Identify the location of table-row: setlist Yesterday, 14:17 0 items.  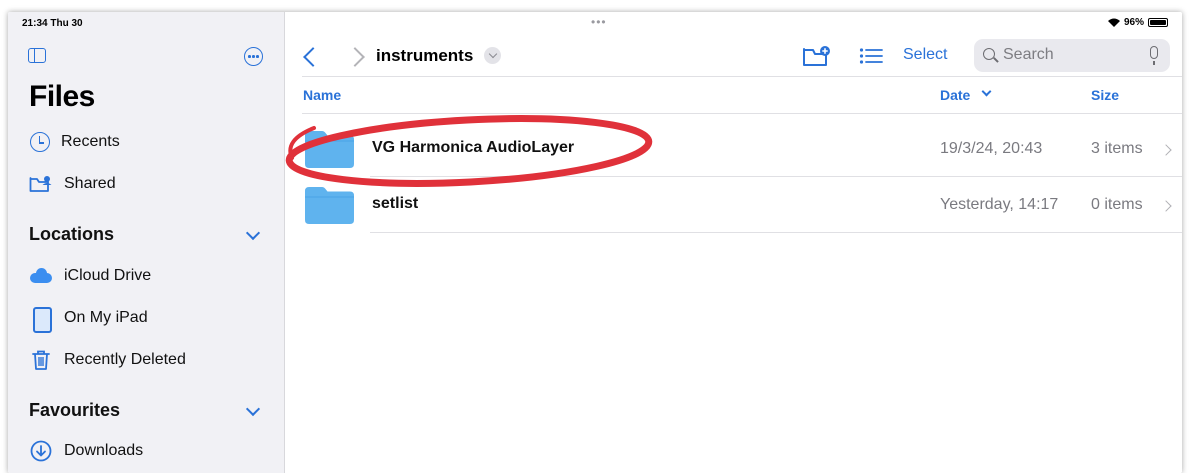
(734, 205).